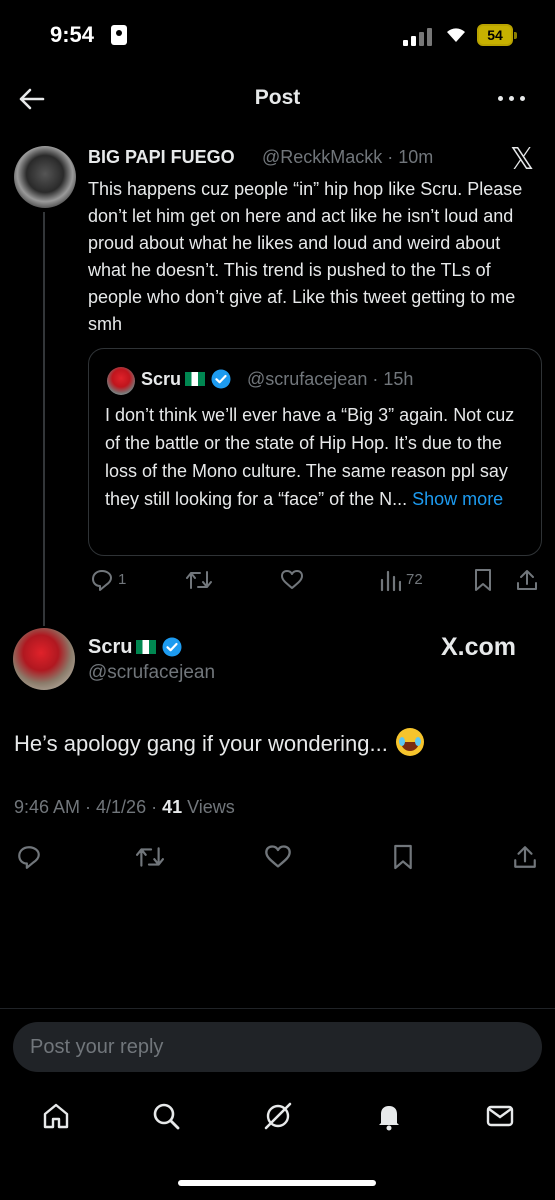 This screenshot has width=555, height=1200. What do you see at coordinates (456, 35) in the screenshot?
I see `wifi-icon` at bounding box center [456, 35].